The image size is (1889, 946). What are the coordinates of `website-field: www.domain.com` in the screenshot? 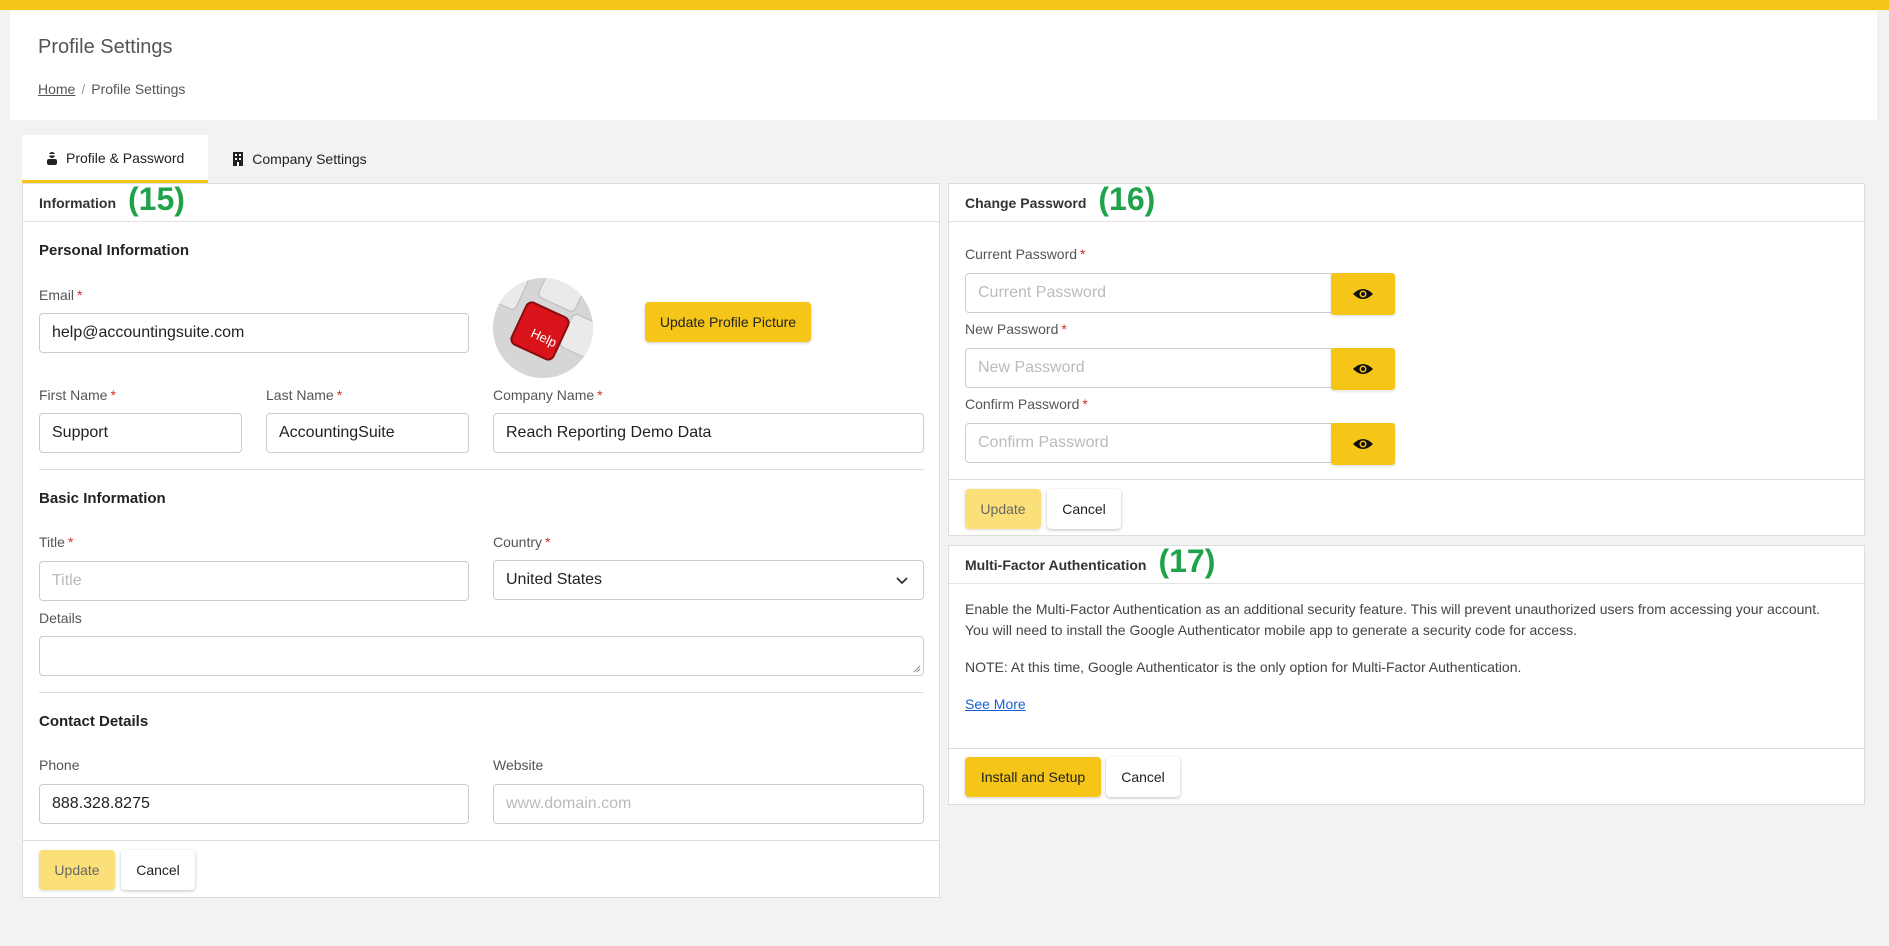 It's located at (708, 804).